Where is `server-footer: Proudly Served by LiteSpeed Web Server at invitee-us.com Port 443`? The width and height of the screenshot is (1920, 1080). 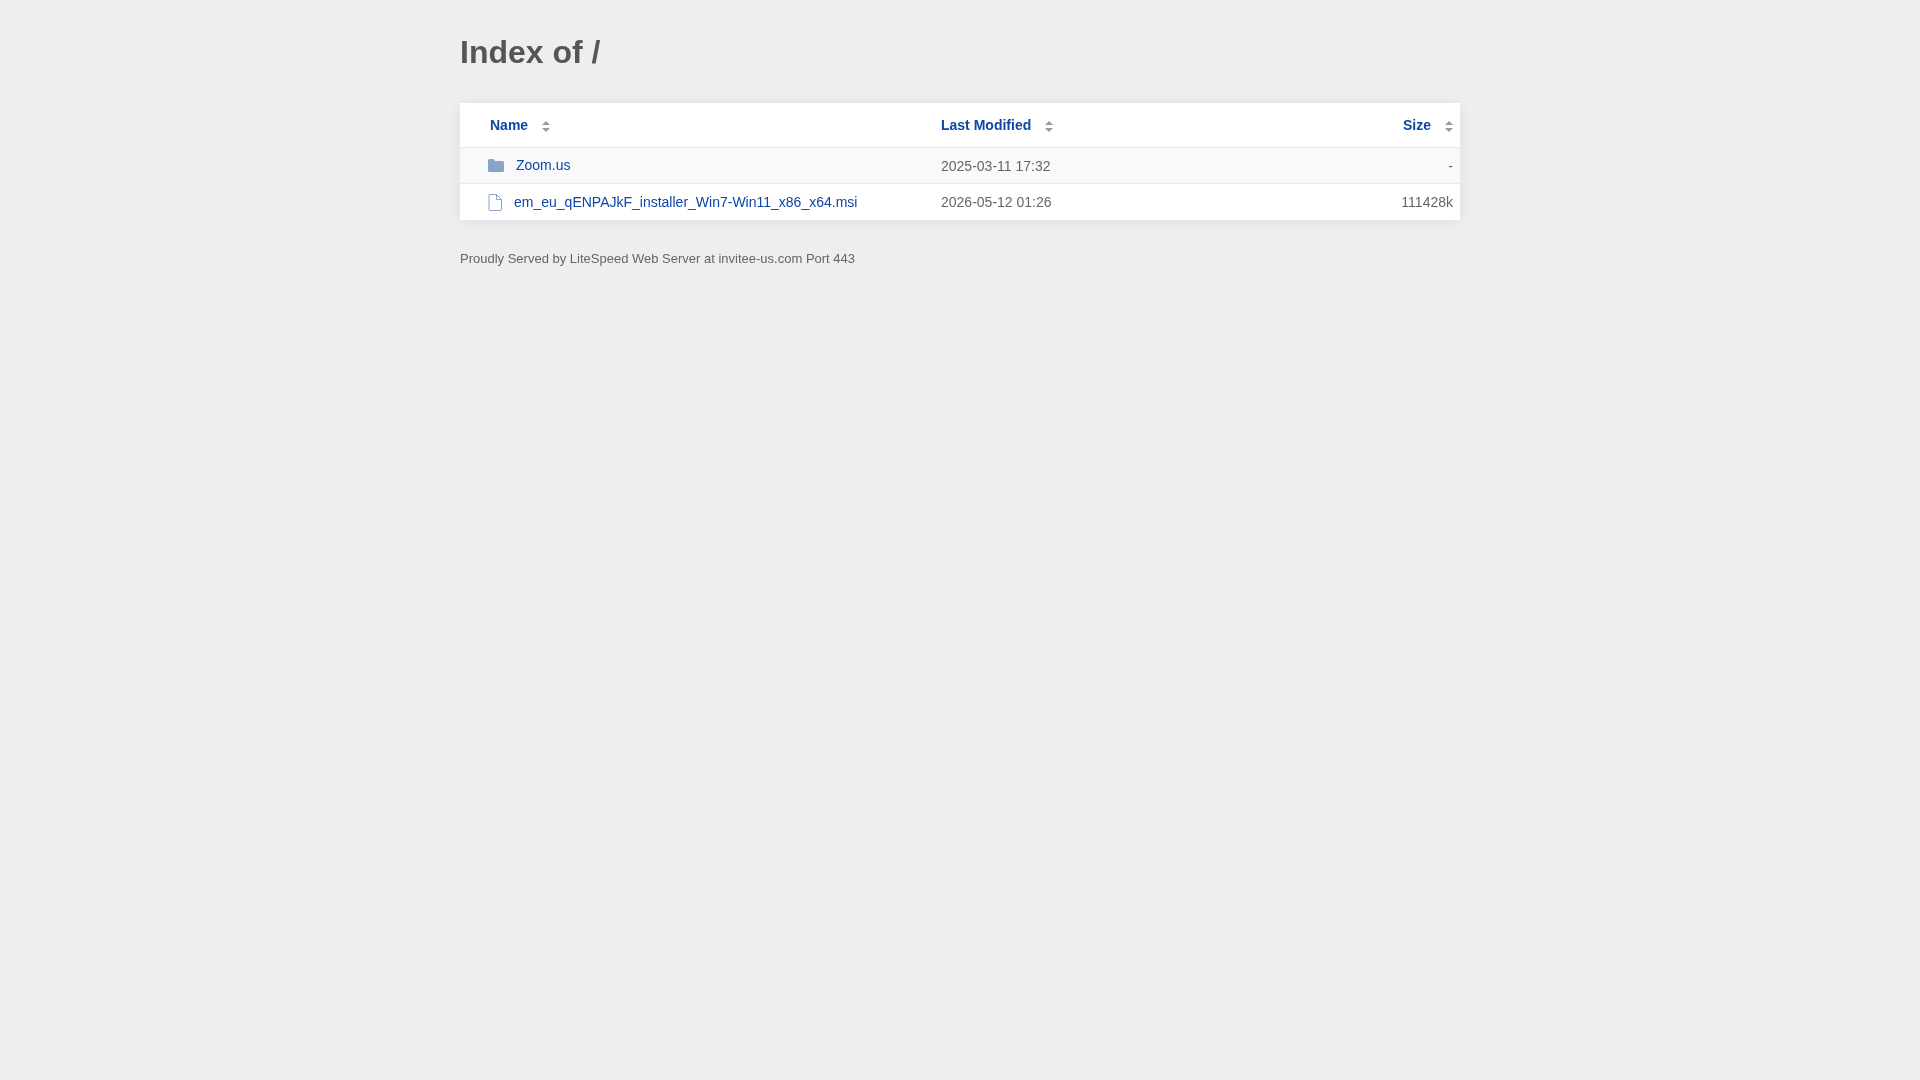
server-footer: Proudly Served by LiteSpeed Web Server at invitee-us.com Port 443 is located at coordinates (658, 258).